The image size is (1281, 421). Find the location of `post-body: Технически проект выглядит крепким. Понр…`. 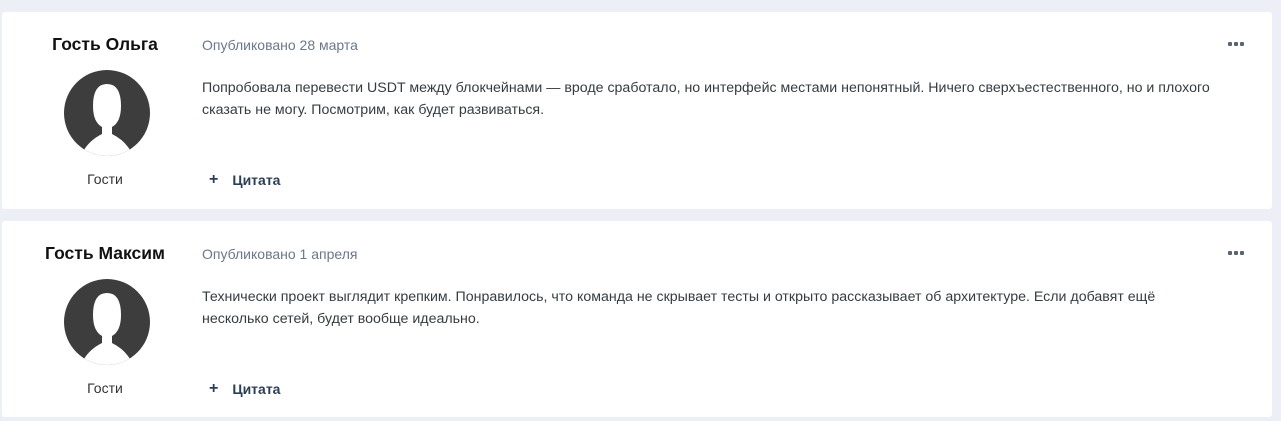

post-body: Технически проект выглядит крепким. Понр… is located at coordinates (679, 308).